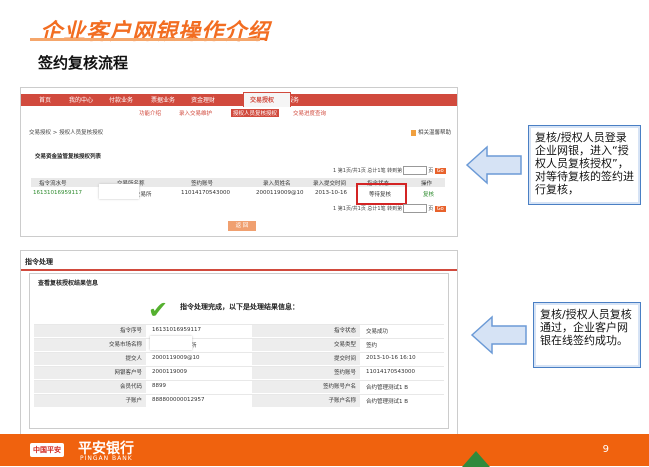  What do you see at coordinates (90, 359) in the screenshot?
I see `label: 提交人` at bounding box center [90, 359].